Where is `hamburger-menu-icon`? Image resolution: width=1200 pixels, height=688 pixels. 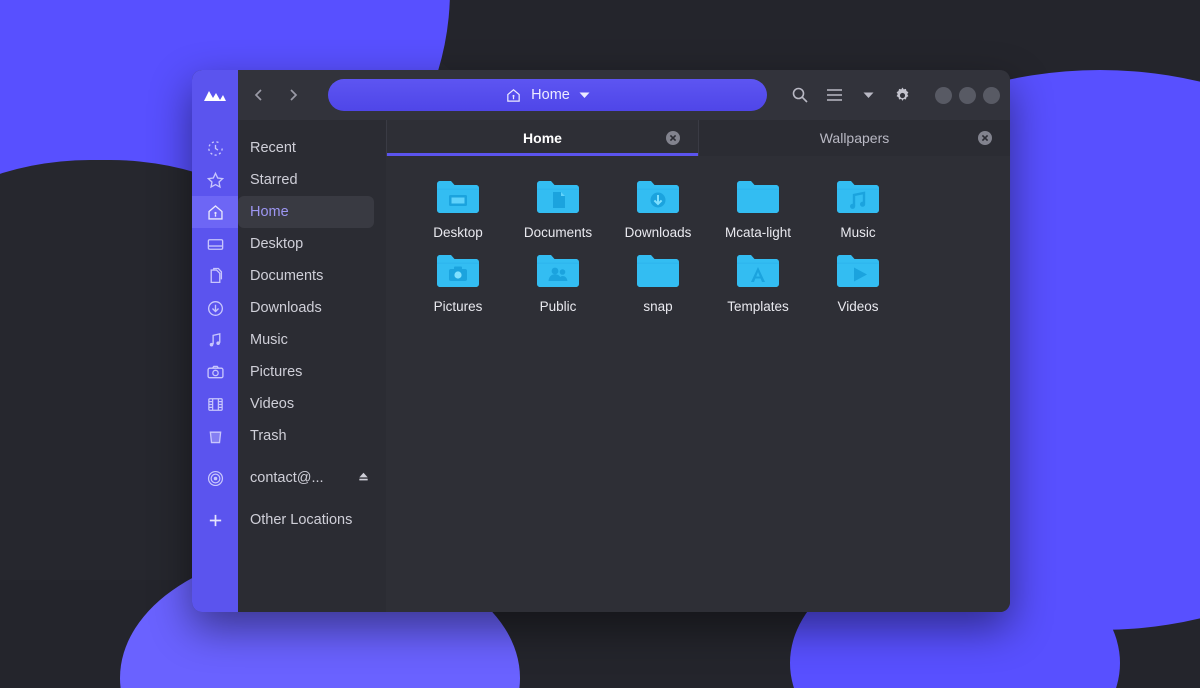
hamburger-menu-icon is located at coordinates (834, 95).